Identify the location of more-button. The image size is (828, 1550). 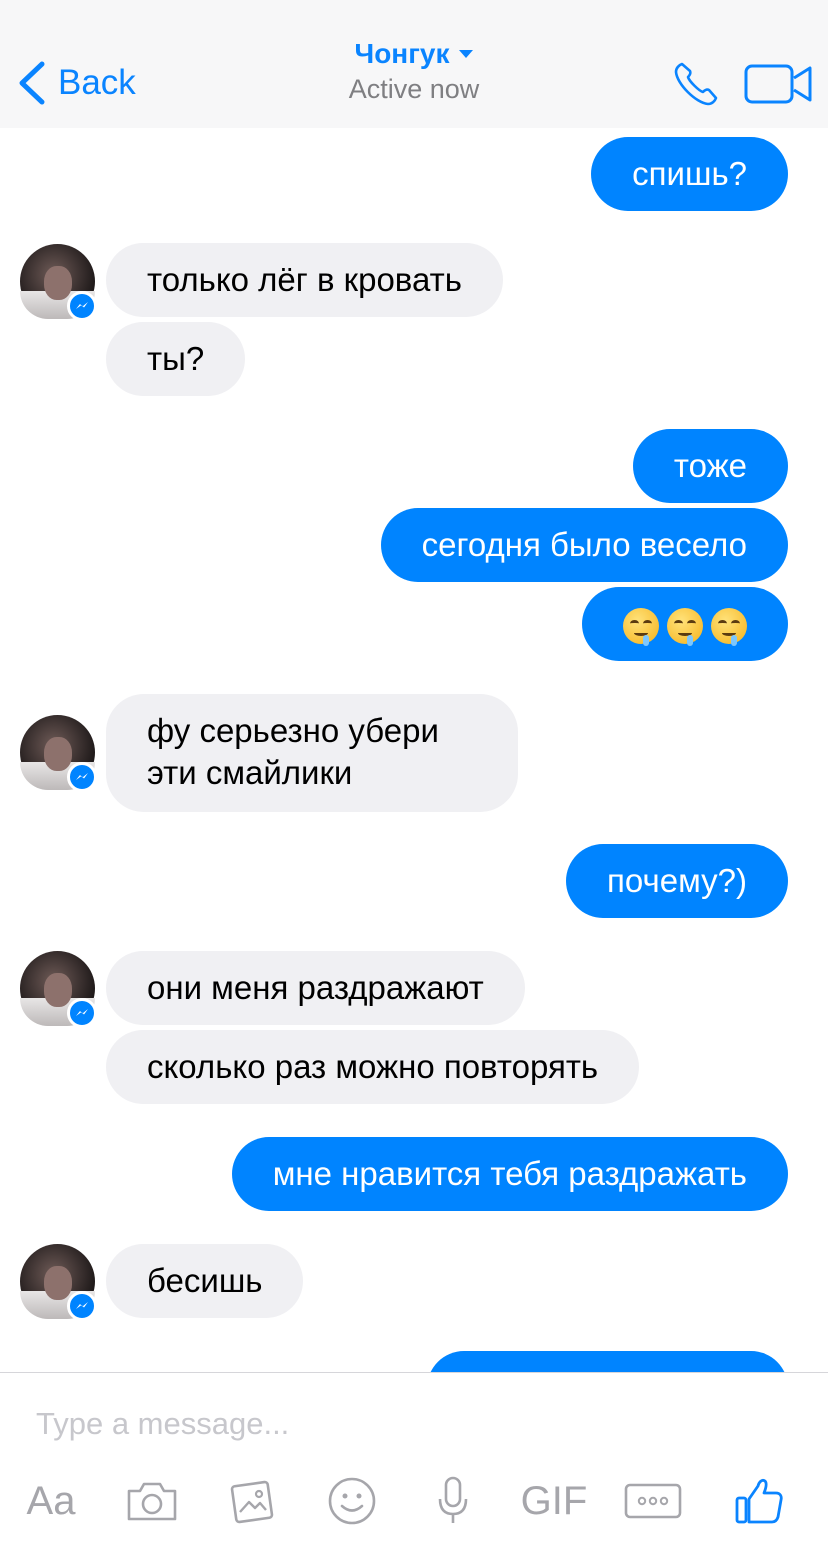
(653, 1501).